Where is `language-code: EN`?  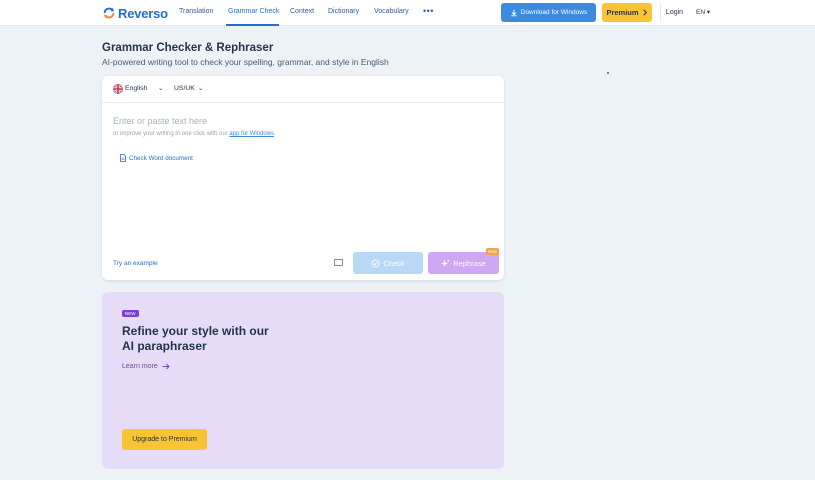 language-code: EN is located at coordinates (701, 12).